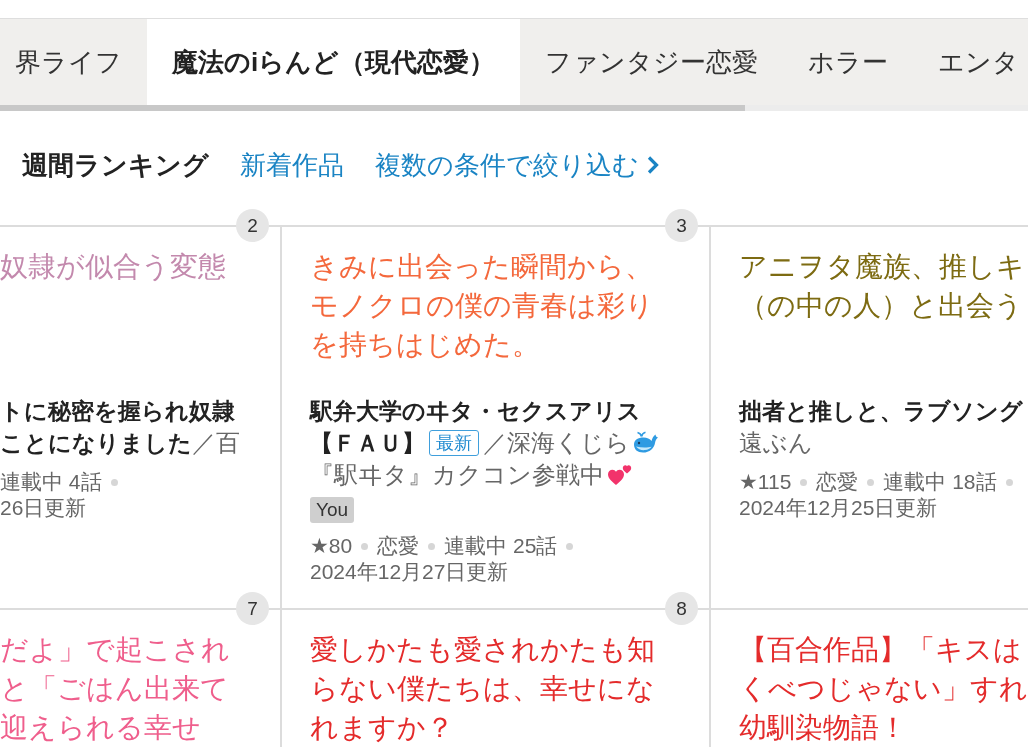 The width and height of the screenshot is (1028, 747). What do you see at coordinates (681, 608) in the screenshot?
I see `rank-number: 8` at bounding box center [681, 608].